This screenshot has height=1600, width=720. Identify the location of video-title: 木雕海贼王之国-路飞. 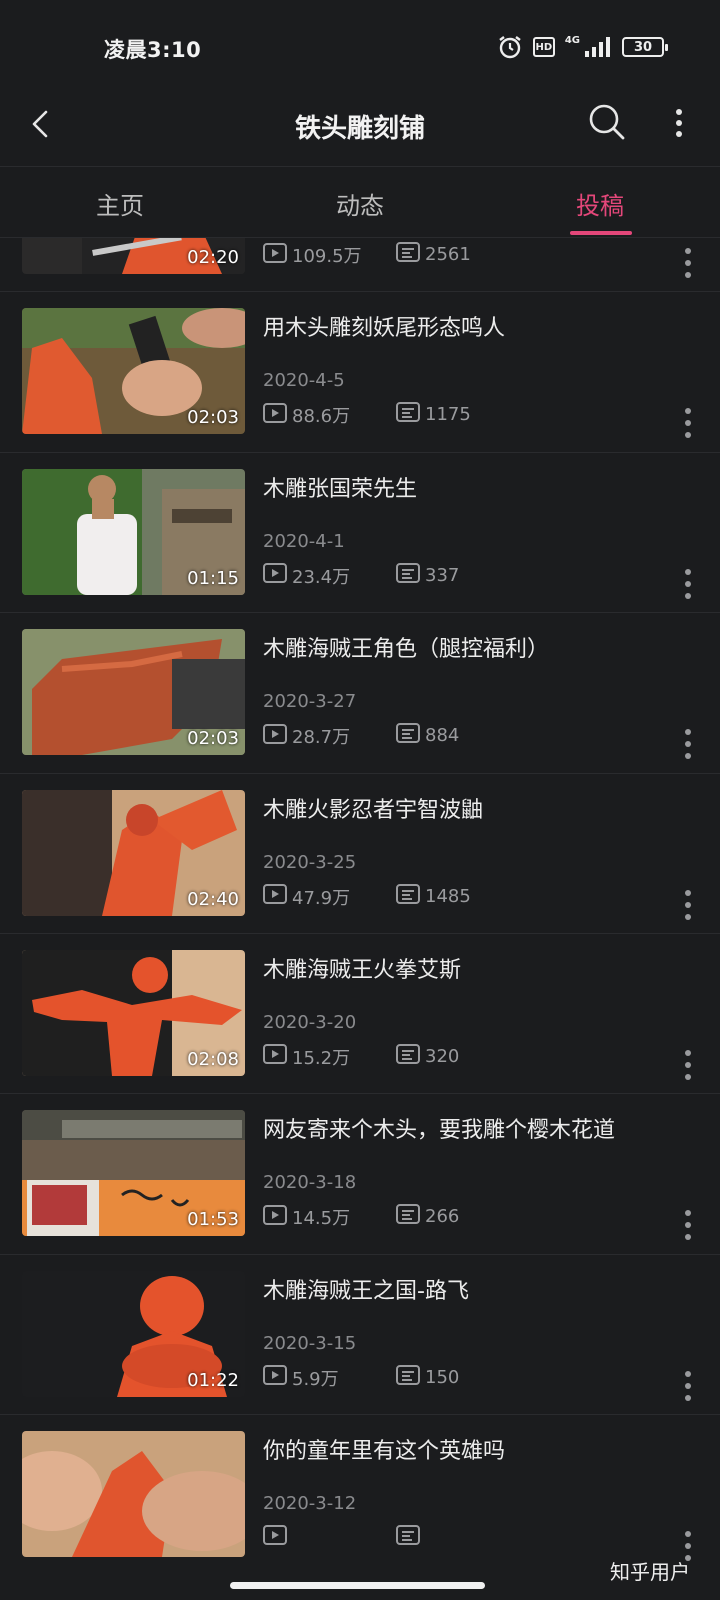
(463, 1289).